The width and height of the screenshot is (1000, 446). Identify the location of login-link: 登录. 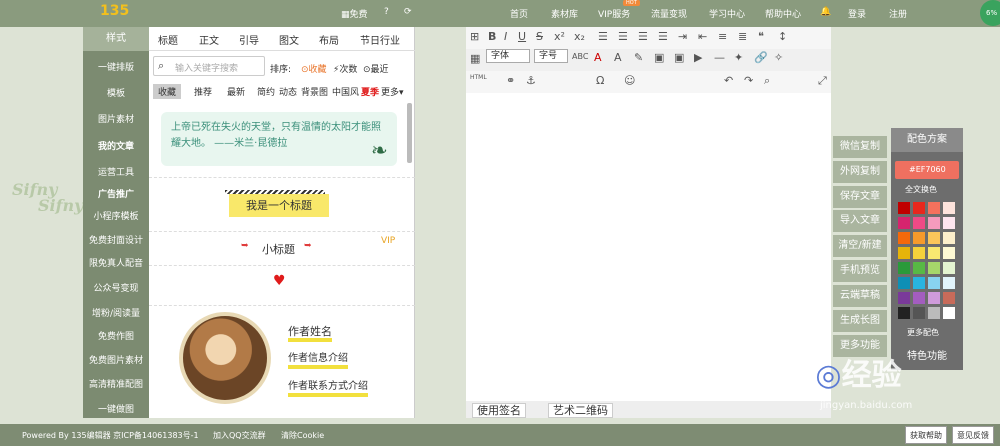
(857, 13).